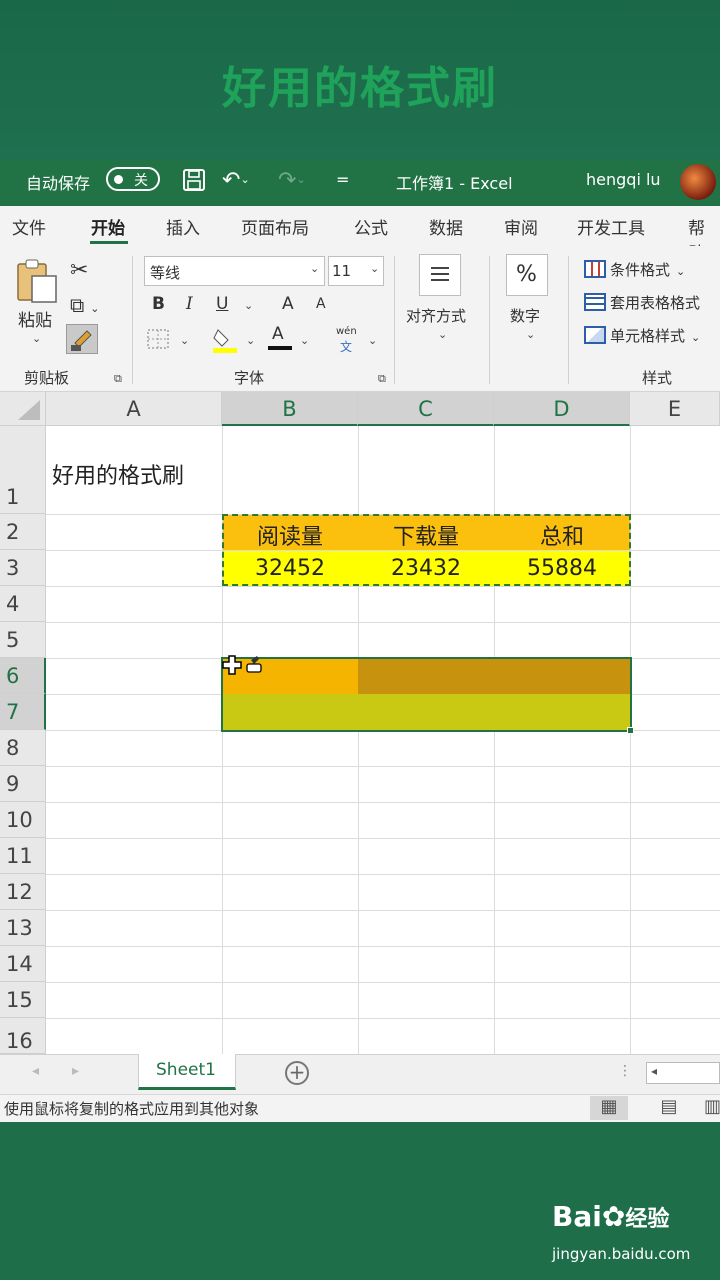 The width and height of the screenshot is (720, 1280). What do you see at coordinates (446, 226) in the screenshot?
I see `tab-data: 数据` at bounding box center [446, 226].